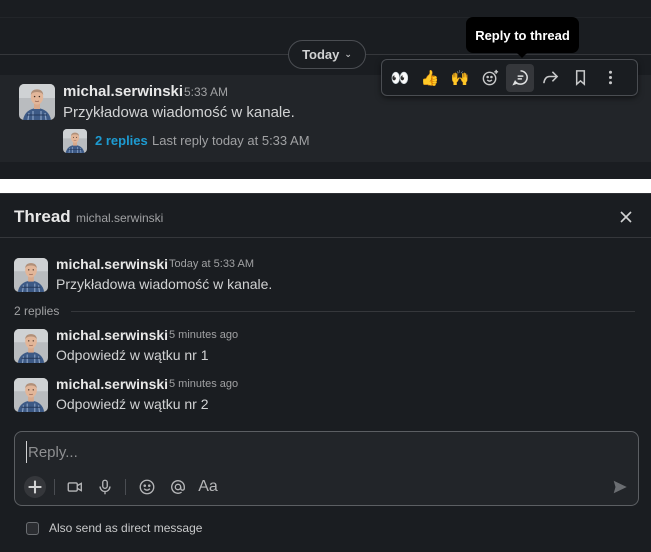  I want to click on reply-in-thread-icon, so click(519, 78).